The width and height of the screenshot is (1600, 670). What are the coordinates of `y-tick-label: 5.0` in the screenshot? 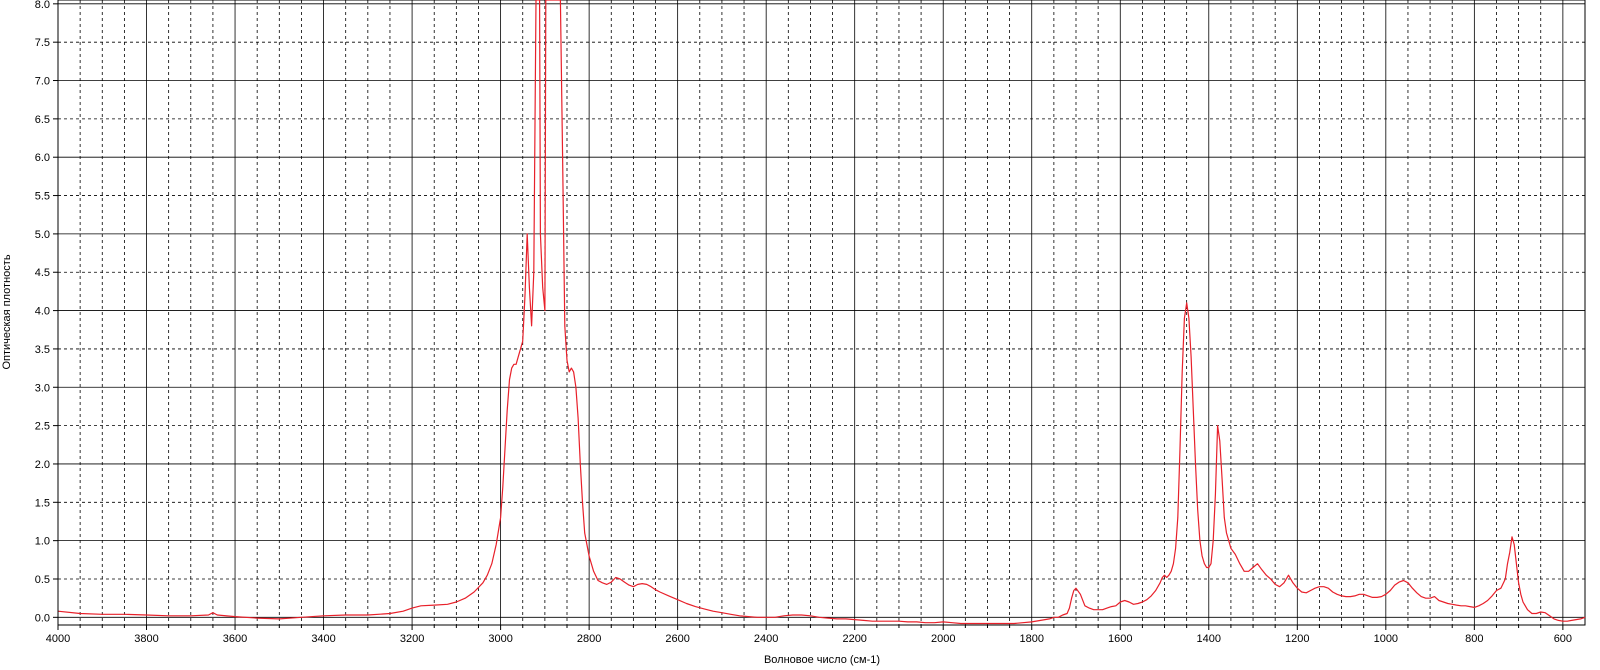 It's located at (42, 235).